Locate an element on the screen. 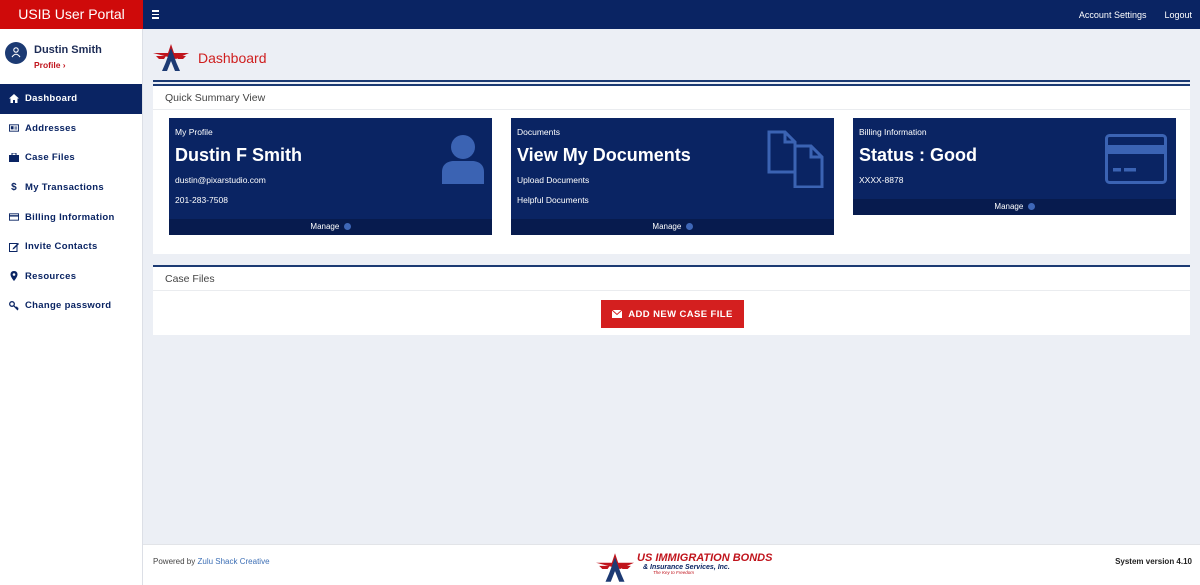  card-label: My Profile is located at coordinates (194, 132).